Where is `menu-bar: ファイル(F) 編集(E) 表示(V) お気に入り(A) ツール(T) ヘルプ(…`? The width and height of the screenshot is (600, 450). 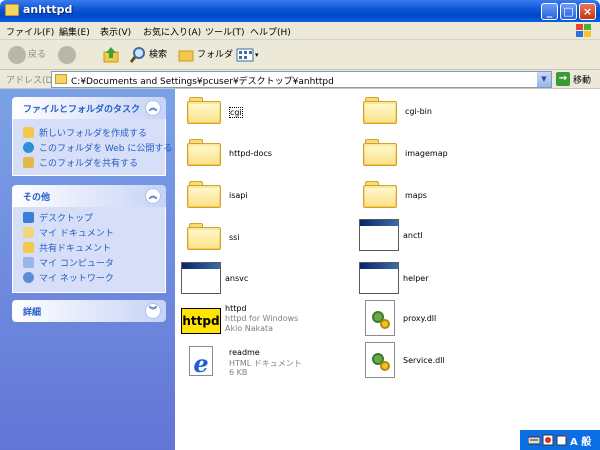 menu-bar: ファイル(F) 編集(E) 表示(V) お気に入り(A) ツール(T) ヘルプ(… is located at coordinates (300, 31).